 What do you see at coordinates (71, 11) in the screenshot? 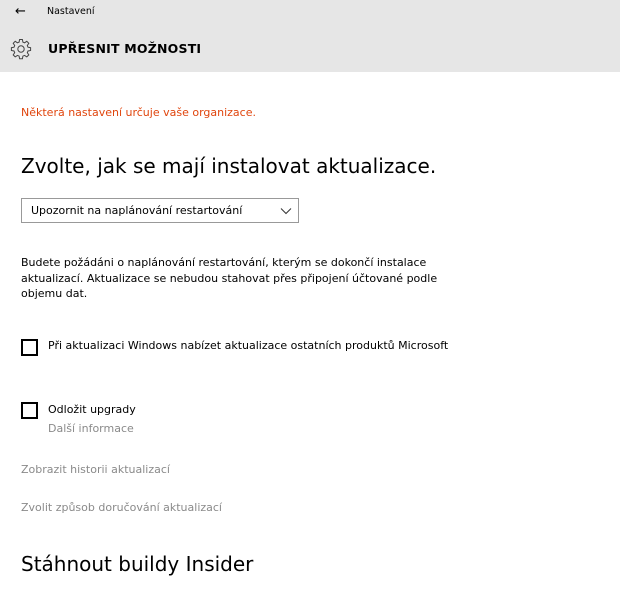
I see `app-title: Nastavení` at bounding box center [71, 11].